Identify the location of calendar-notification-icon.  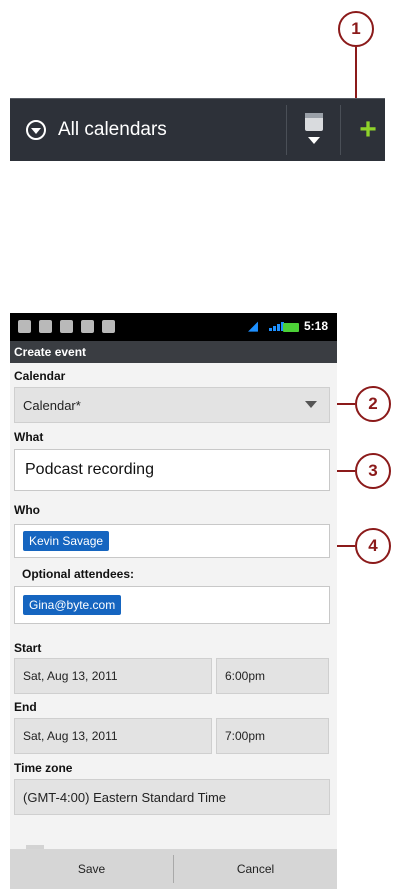
(24, 326).